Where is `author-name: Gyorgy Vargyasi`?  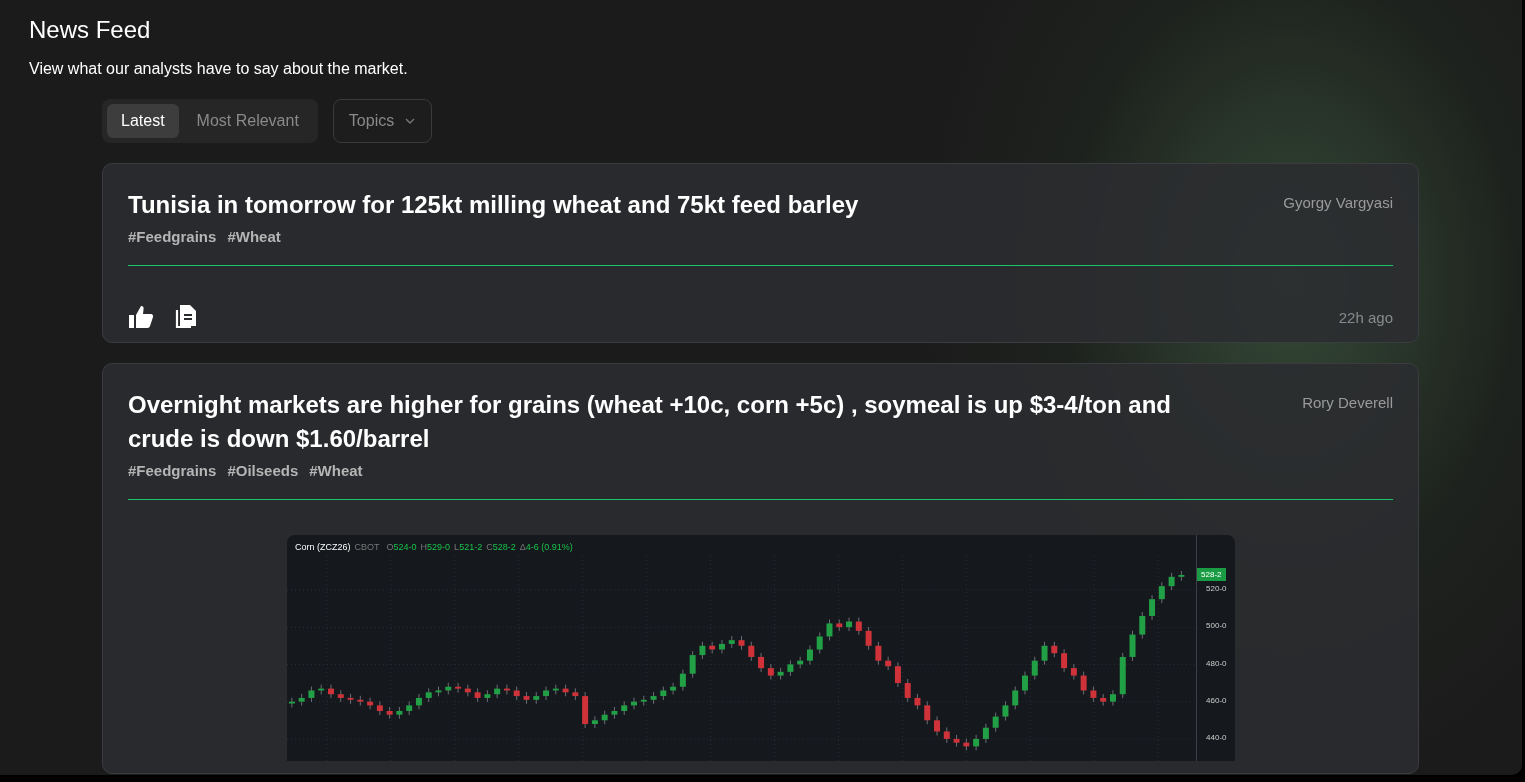
author-name: Gyorgy Vargyasi is located at coordinates (1338, 203).